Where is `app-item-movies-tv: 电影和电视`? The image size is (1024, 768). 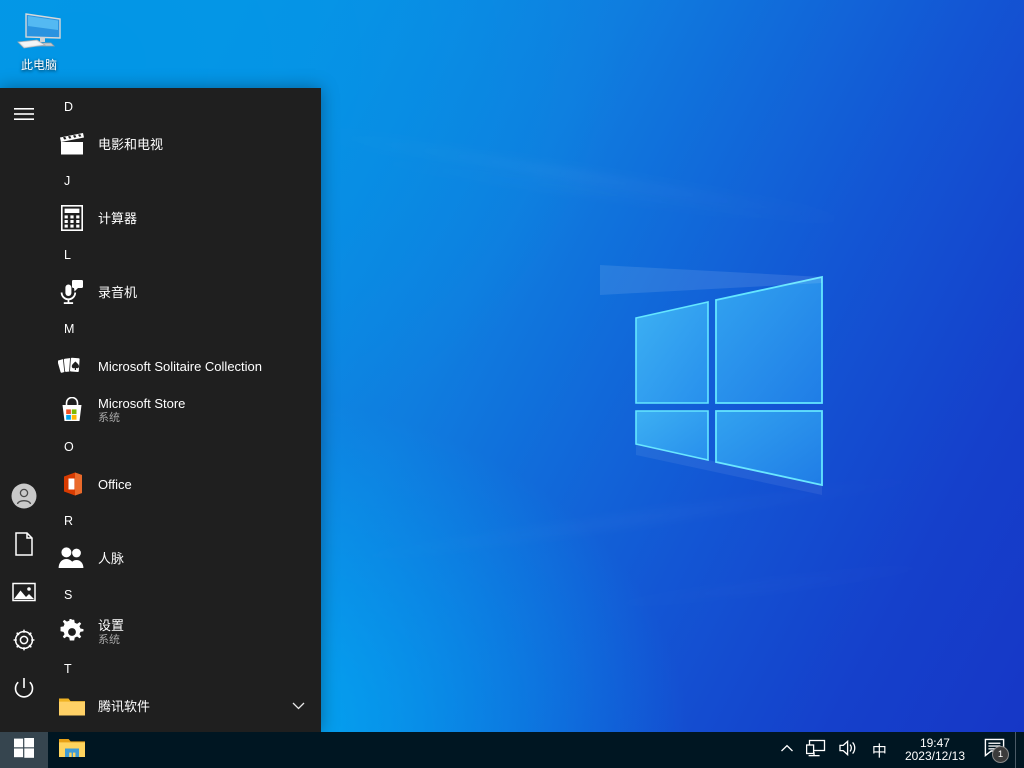
app-item-movies-tv: 电影和电视 is located at coordinates (184, 144).